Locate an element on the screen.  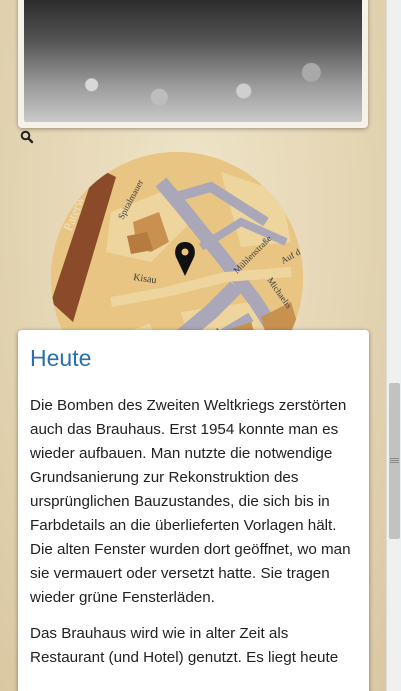
section-heading: Heute is located at coordinates (61, 358).